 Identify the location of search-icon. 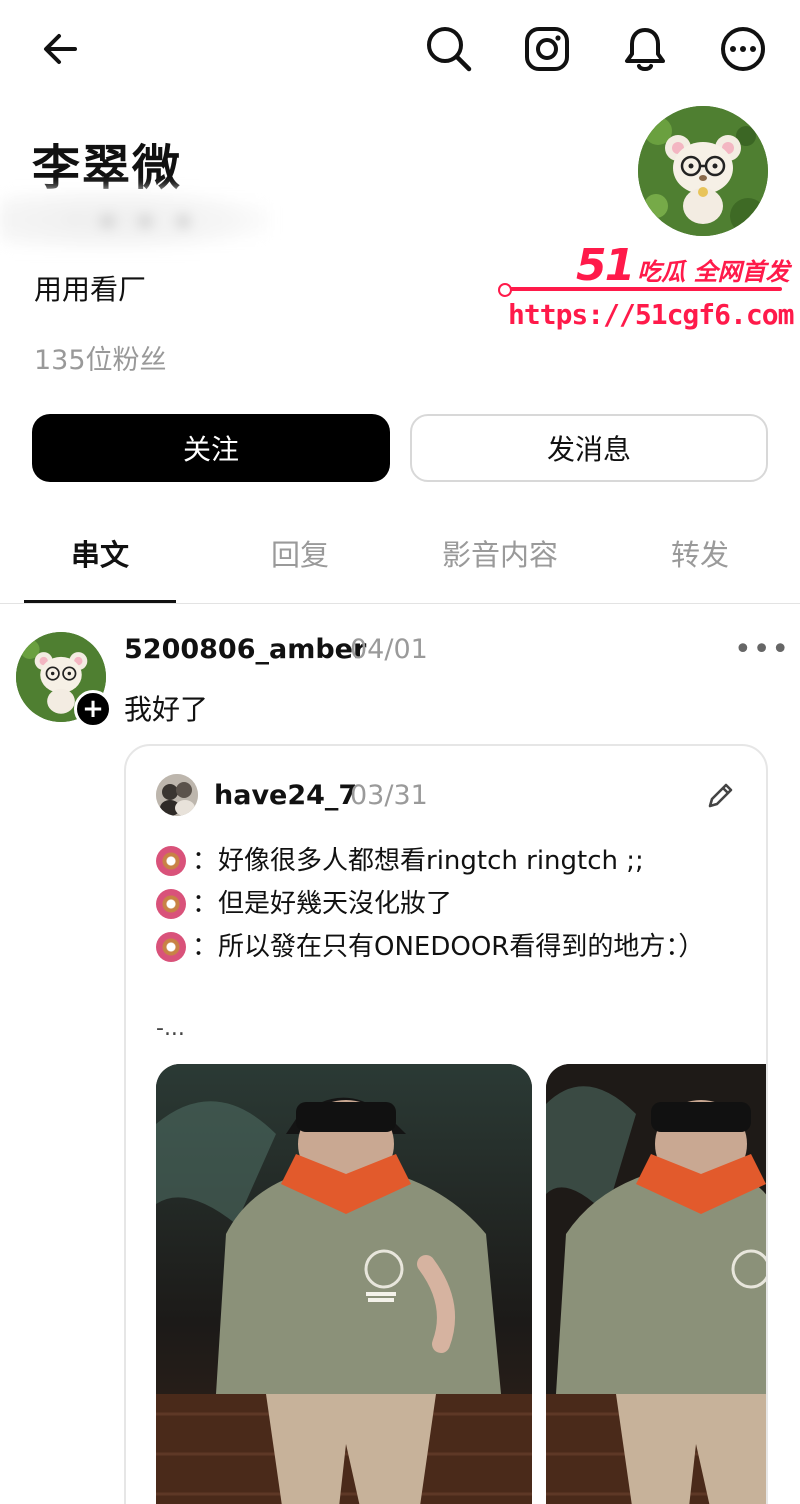
(449, 49).